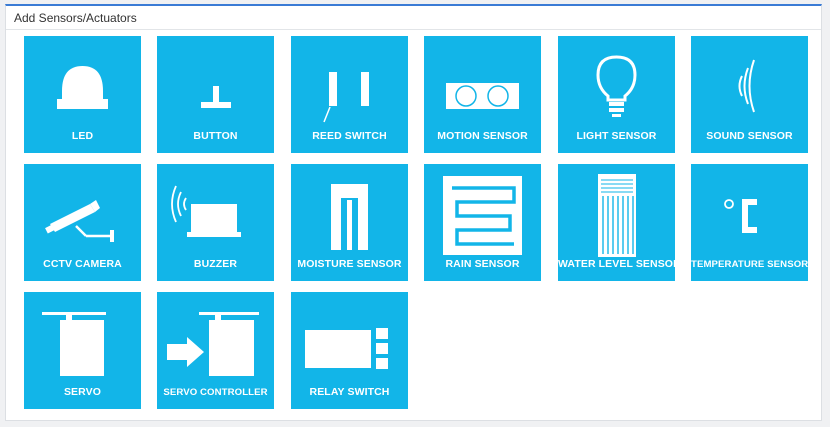 This screenshot has width=830, height=427. Describe the element at coordinates (482, 136) in the screenshot. I see `tile-label: MOTION SENSOR` at that location.